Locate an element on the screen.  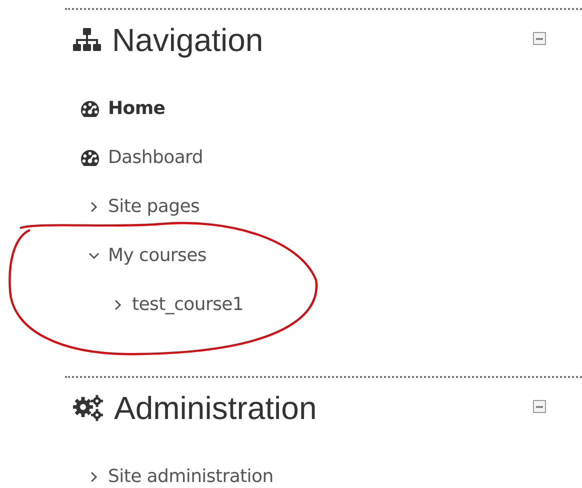
block-title: Administration is located at coordinates (215, 408).